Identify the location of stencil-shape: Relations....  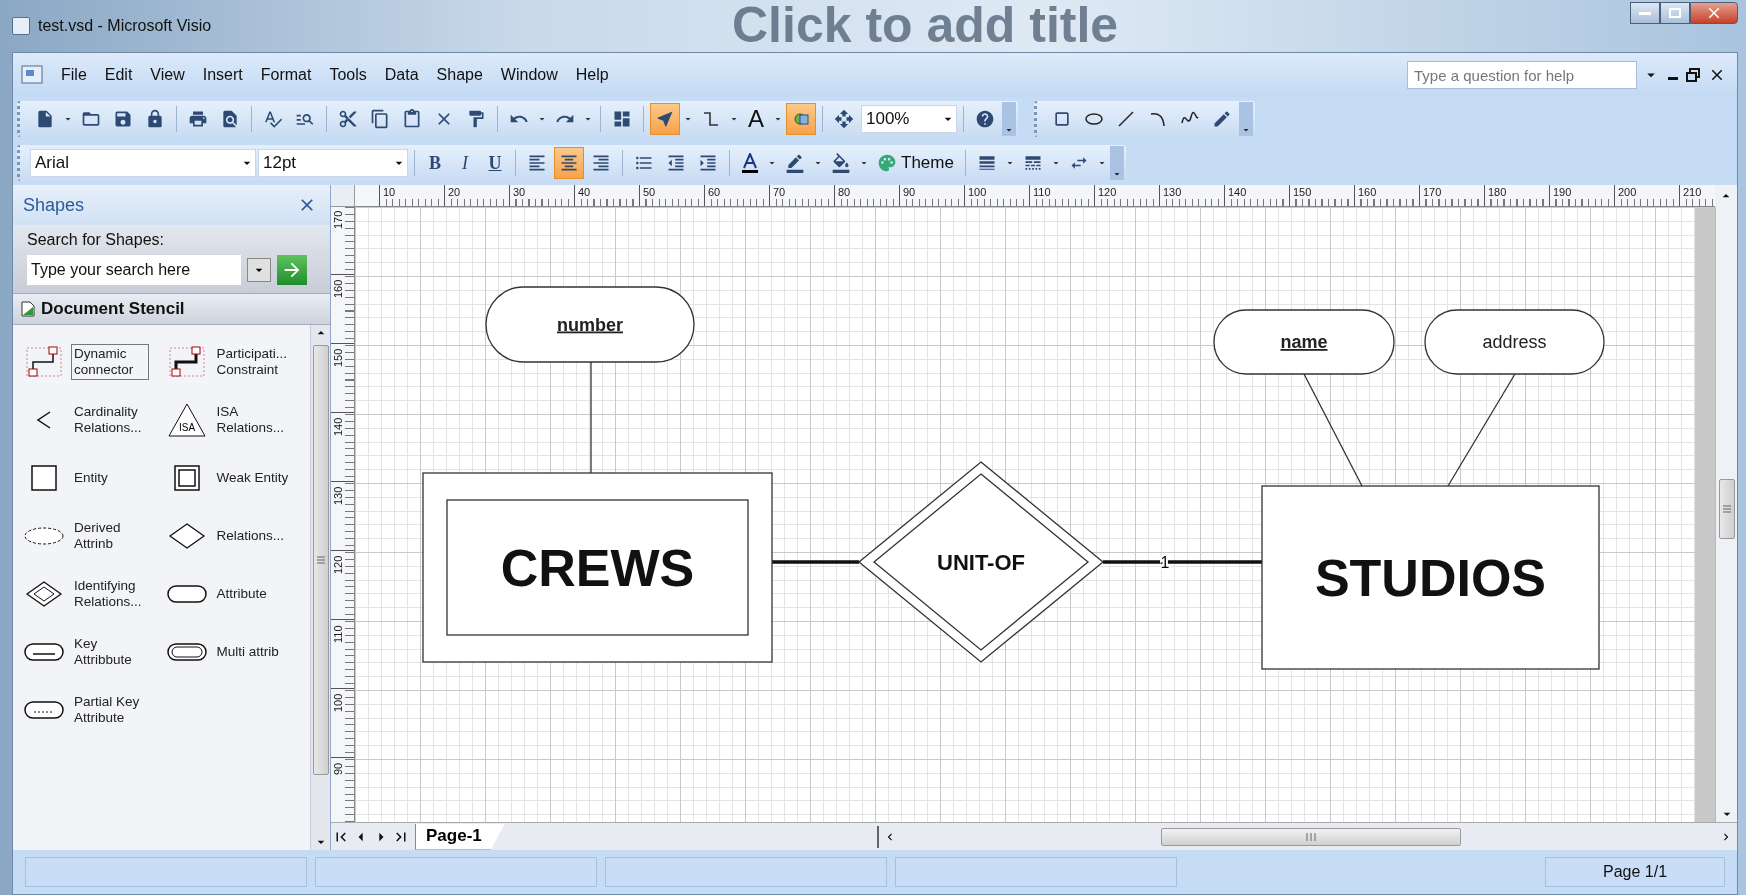
(252, 536).